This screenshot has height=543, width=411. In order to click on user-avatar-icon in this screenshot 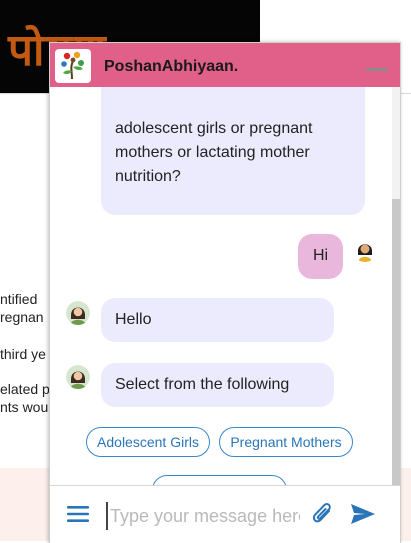, I will do `click(365, 250)`.